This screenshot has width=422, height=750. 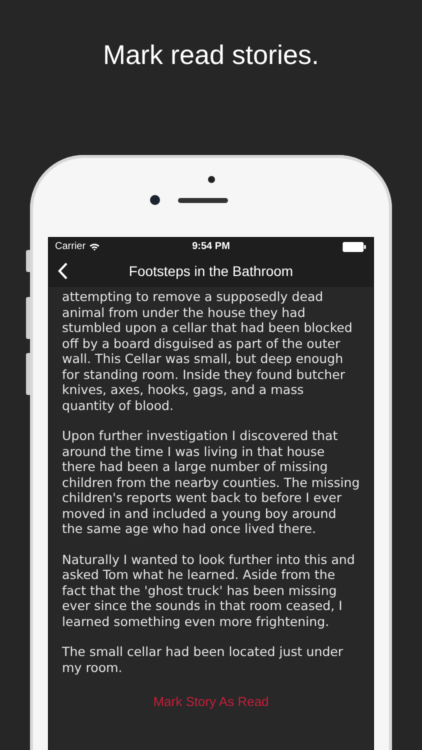 I want to click on sensor-icon, so click(x=211, y=179).